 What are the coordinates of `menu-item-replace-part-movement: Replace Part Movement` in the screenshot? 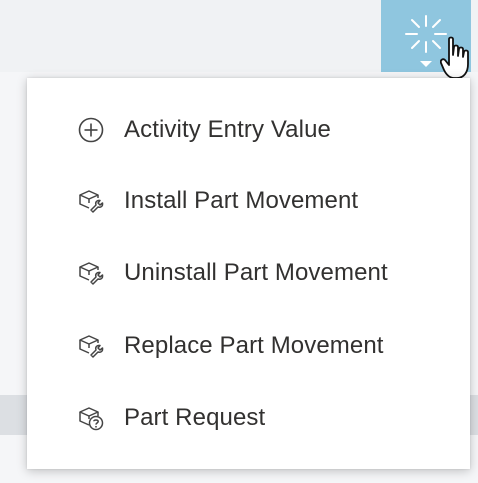 It's located at (248, 346).